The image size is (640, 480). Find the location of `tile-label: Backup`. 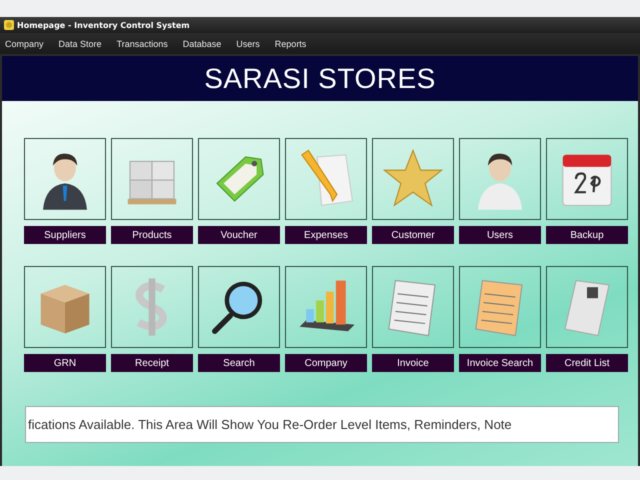

tile-label: Backup is located at coordinates (587, 235).